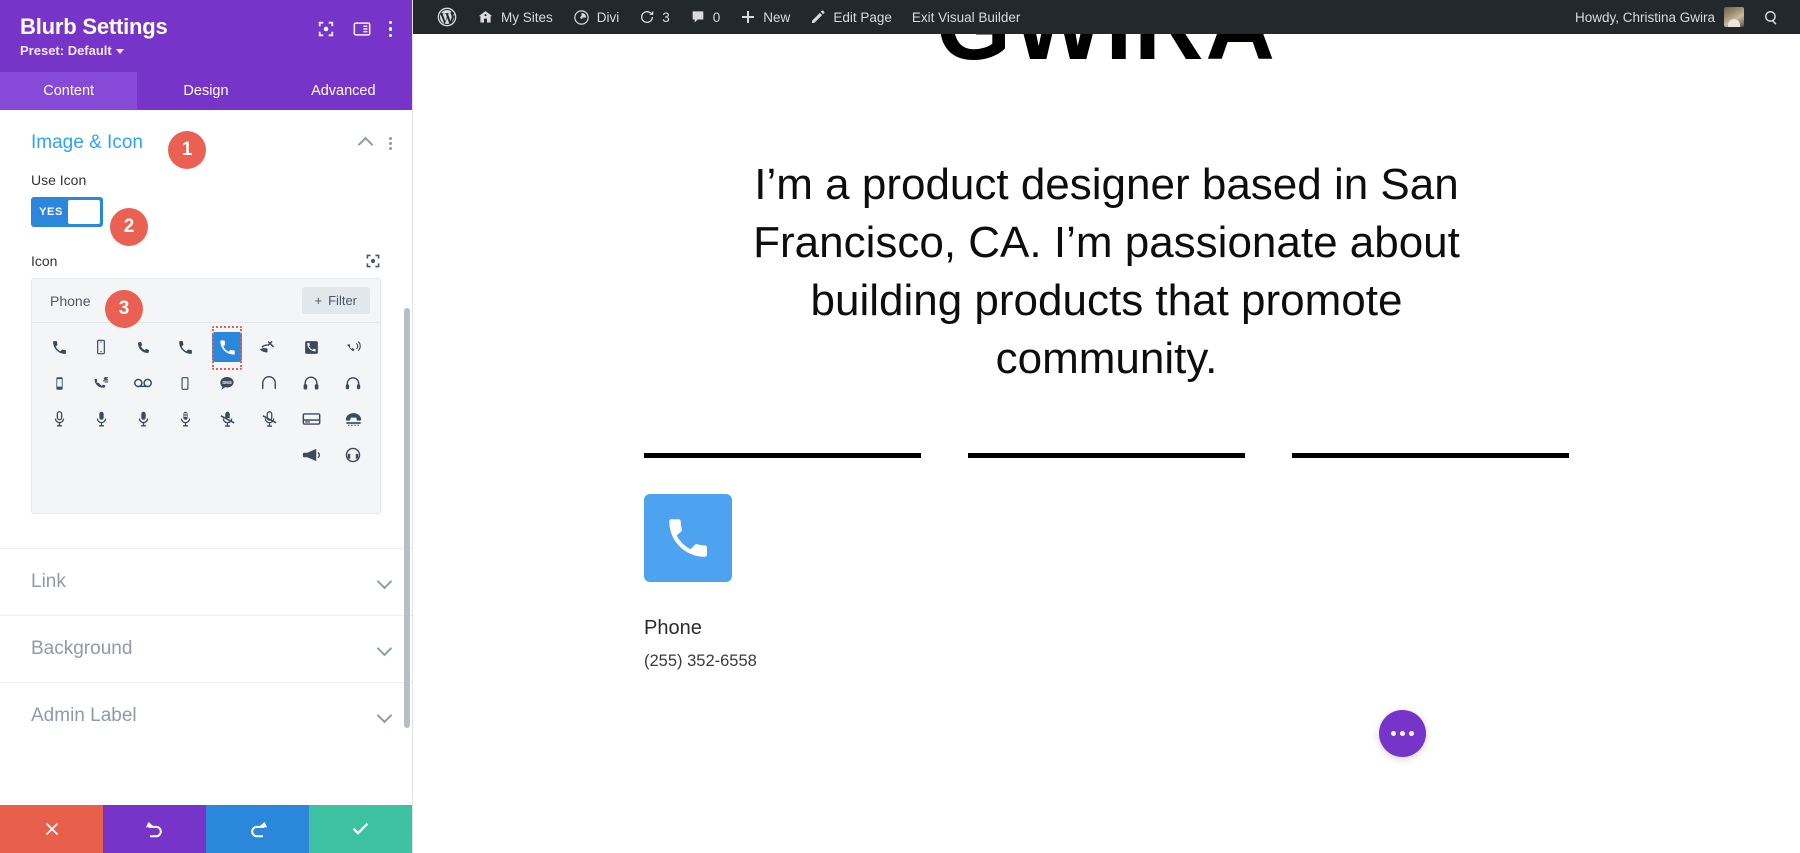 The height and width of the screenshot is (853, 1800). What do you see at coordinates (818, 16) in the screenshot?
I see `pencil-icon` at bounding box center [818, 16].